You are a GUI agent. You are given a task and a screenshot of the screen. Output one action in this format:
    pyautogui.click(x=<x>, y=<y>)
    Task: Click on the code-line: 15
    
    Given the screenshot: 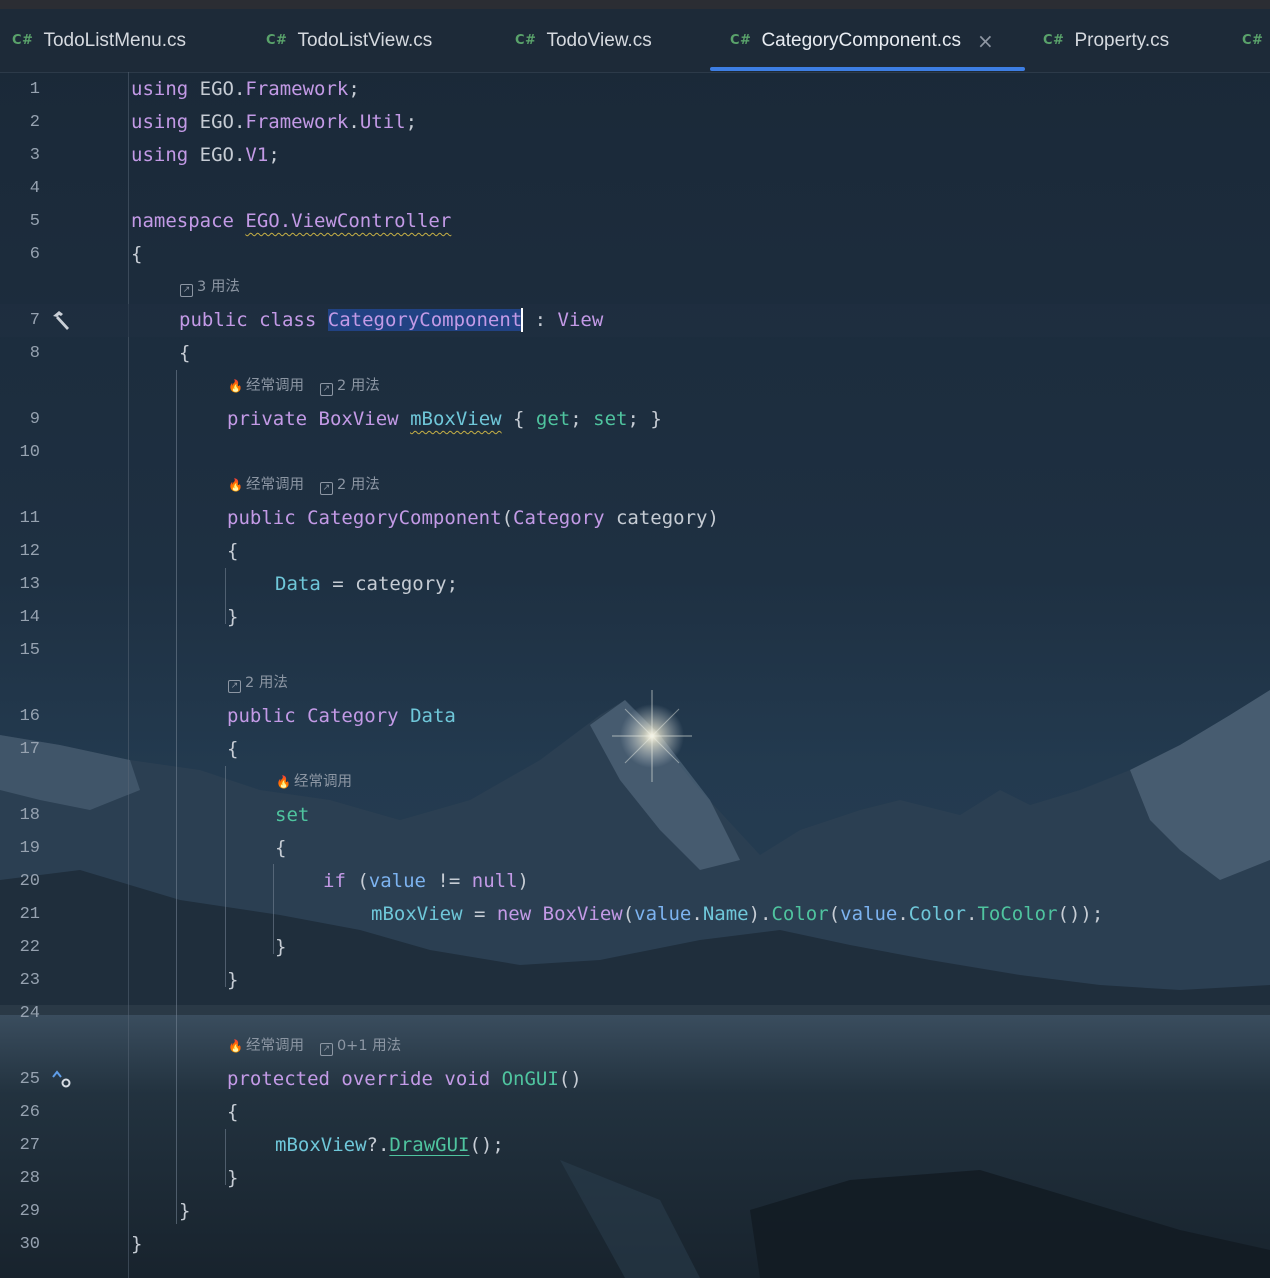 What is the action you would take?
    pyautogui.click(x=635, y=650)
    